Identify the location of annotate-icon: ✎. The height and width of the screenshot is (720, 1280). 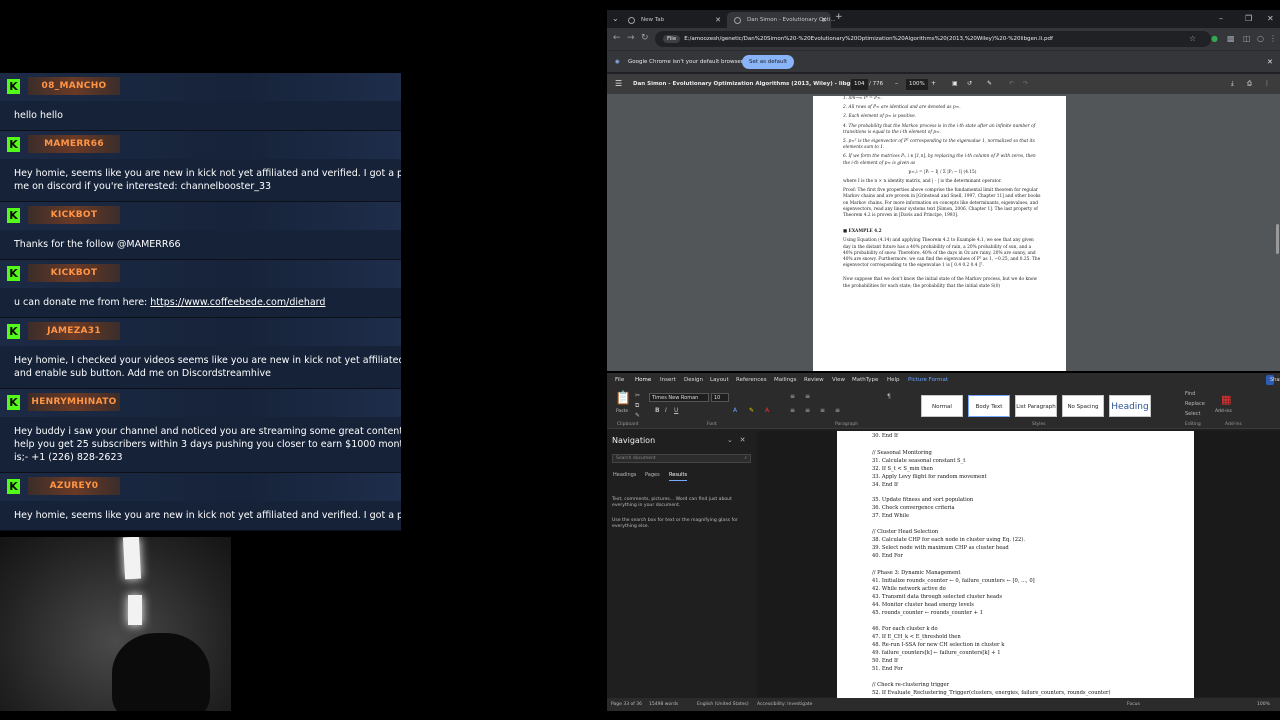
(989, 84).